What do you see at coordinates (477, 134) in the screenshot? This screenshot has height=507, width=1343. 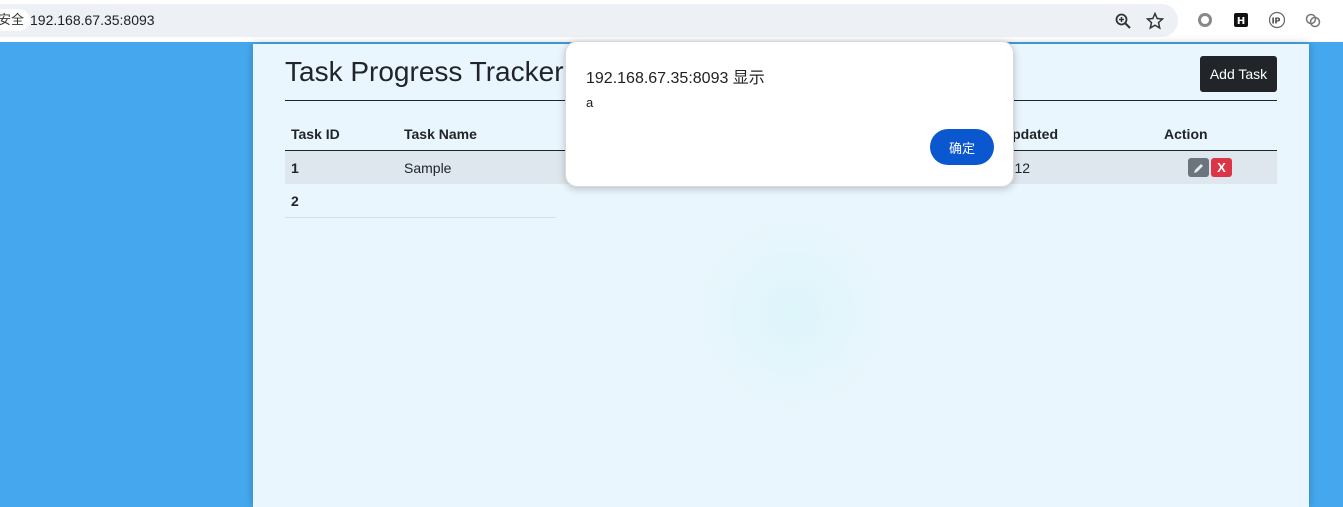 I see `column-header-task-name: Task Name` at bounding box center [477, 134].